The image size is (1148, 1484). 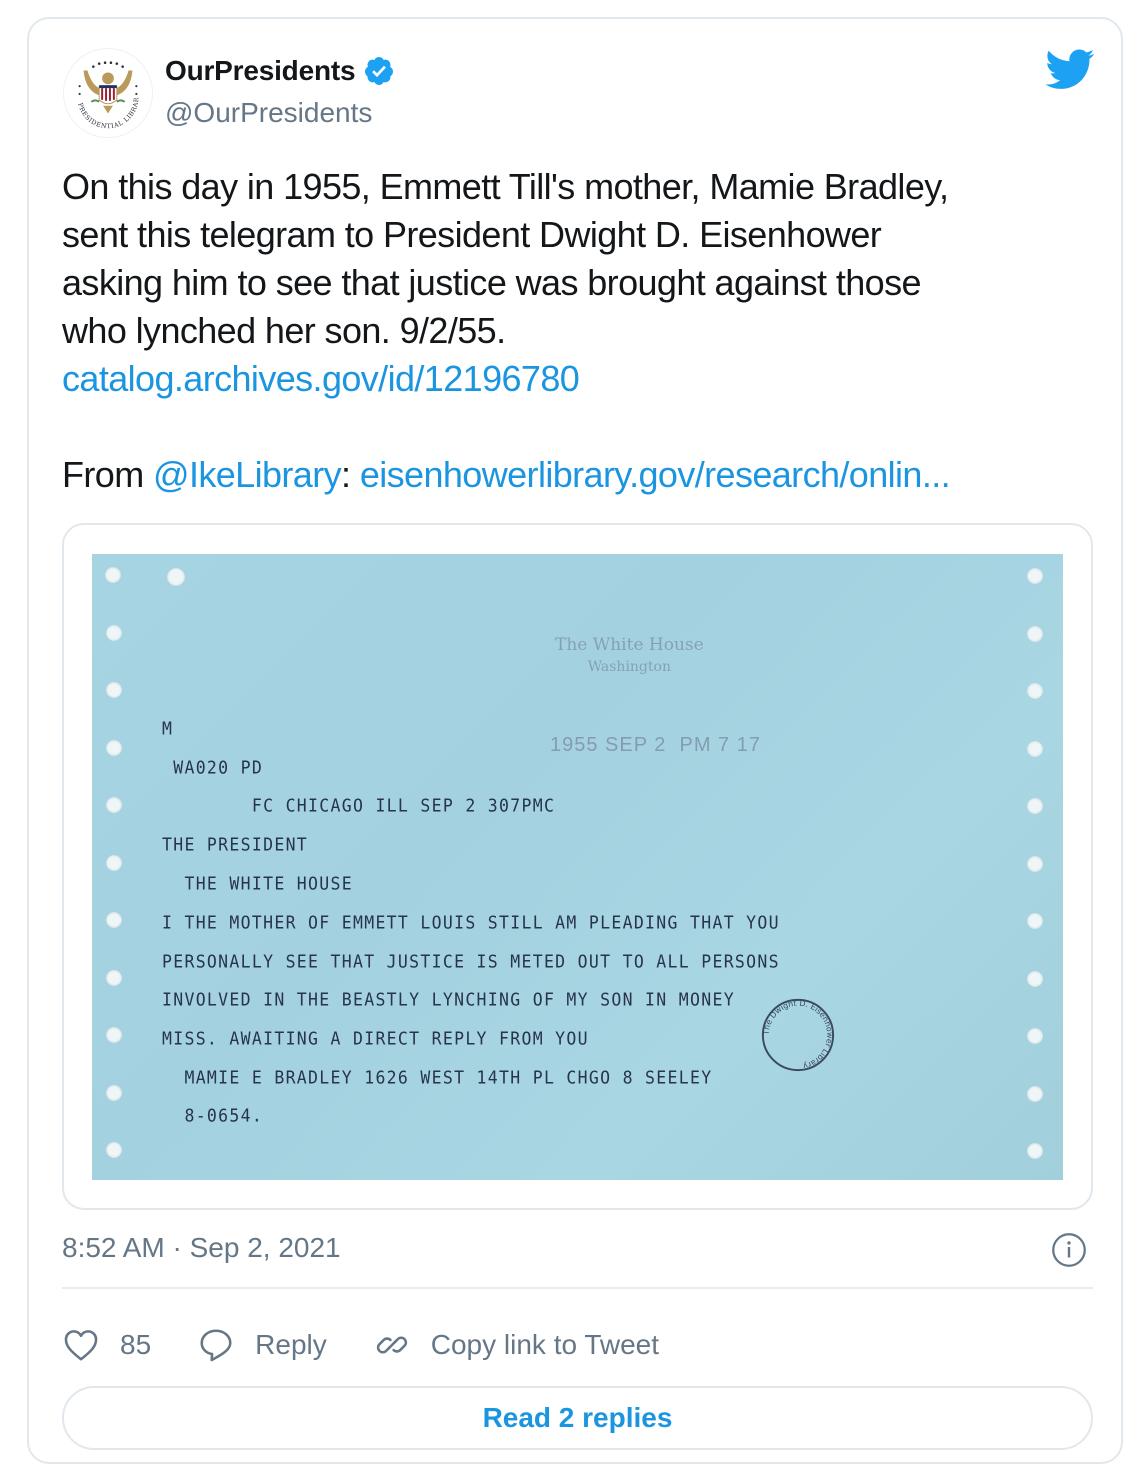 What do you see at coordinates (391, 1345) in the screenshot?
I see `link-chain-icon` at bounding box center [391, 1345].